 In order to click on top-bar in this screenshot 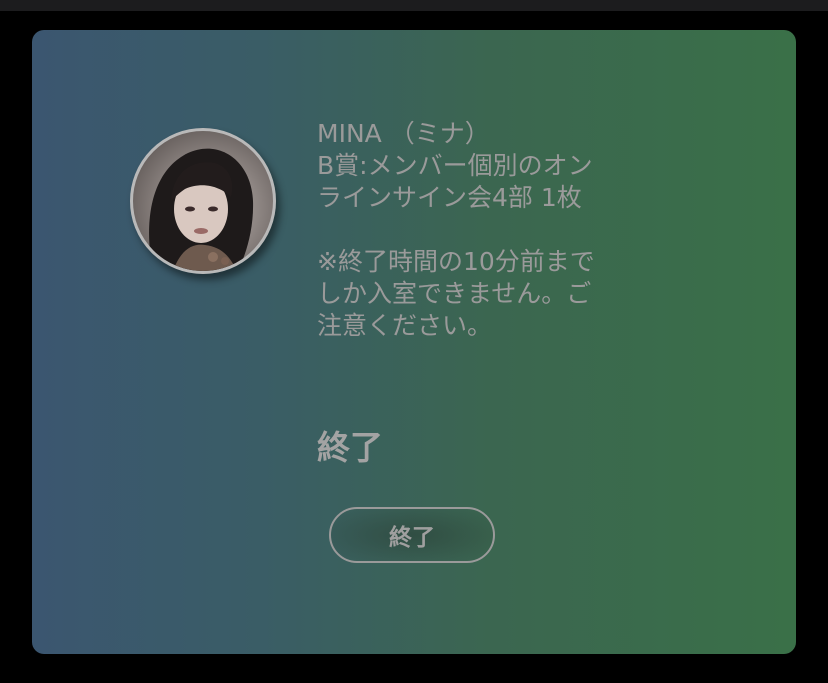, I will do `click(414, 5)`.